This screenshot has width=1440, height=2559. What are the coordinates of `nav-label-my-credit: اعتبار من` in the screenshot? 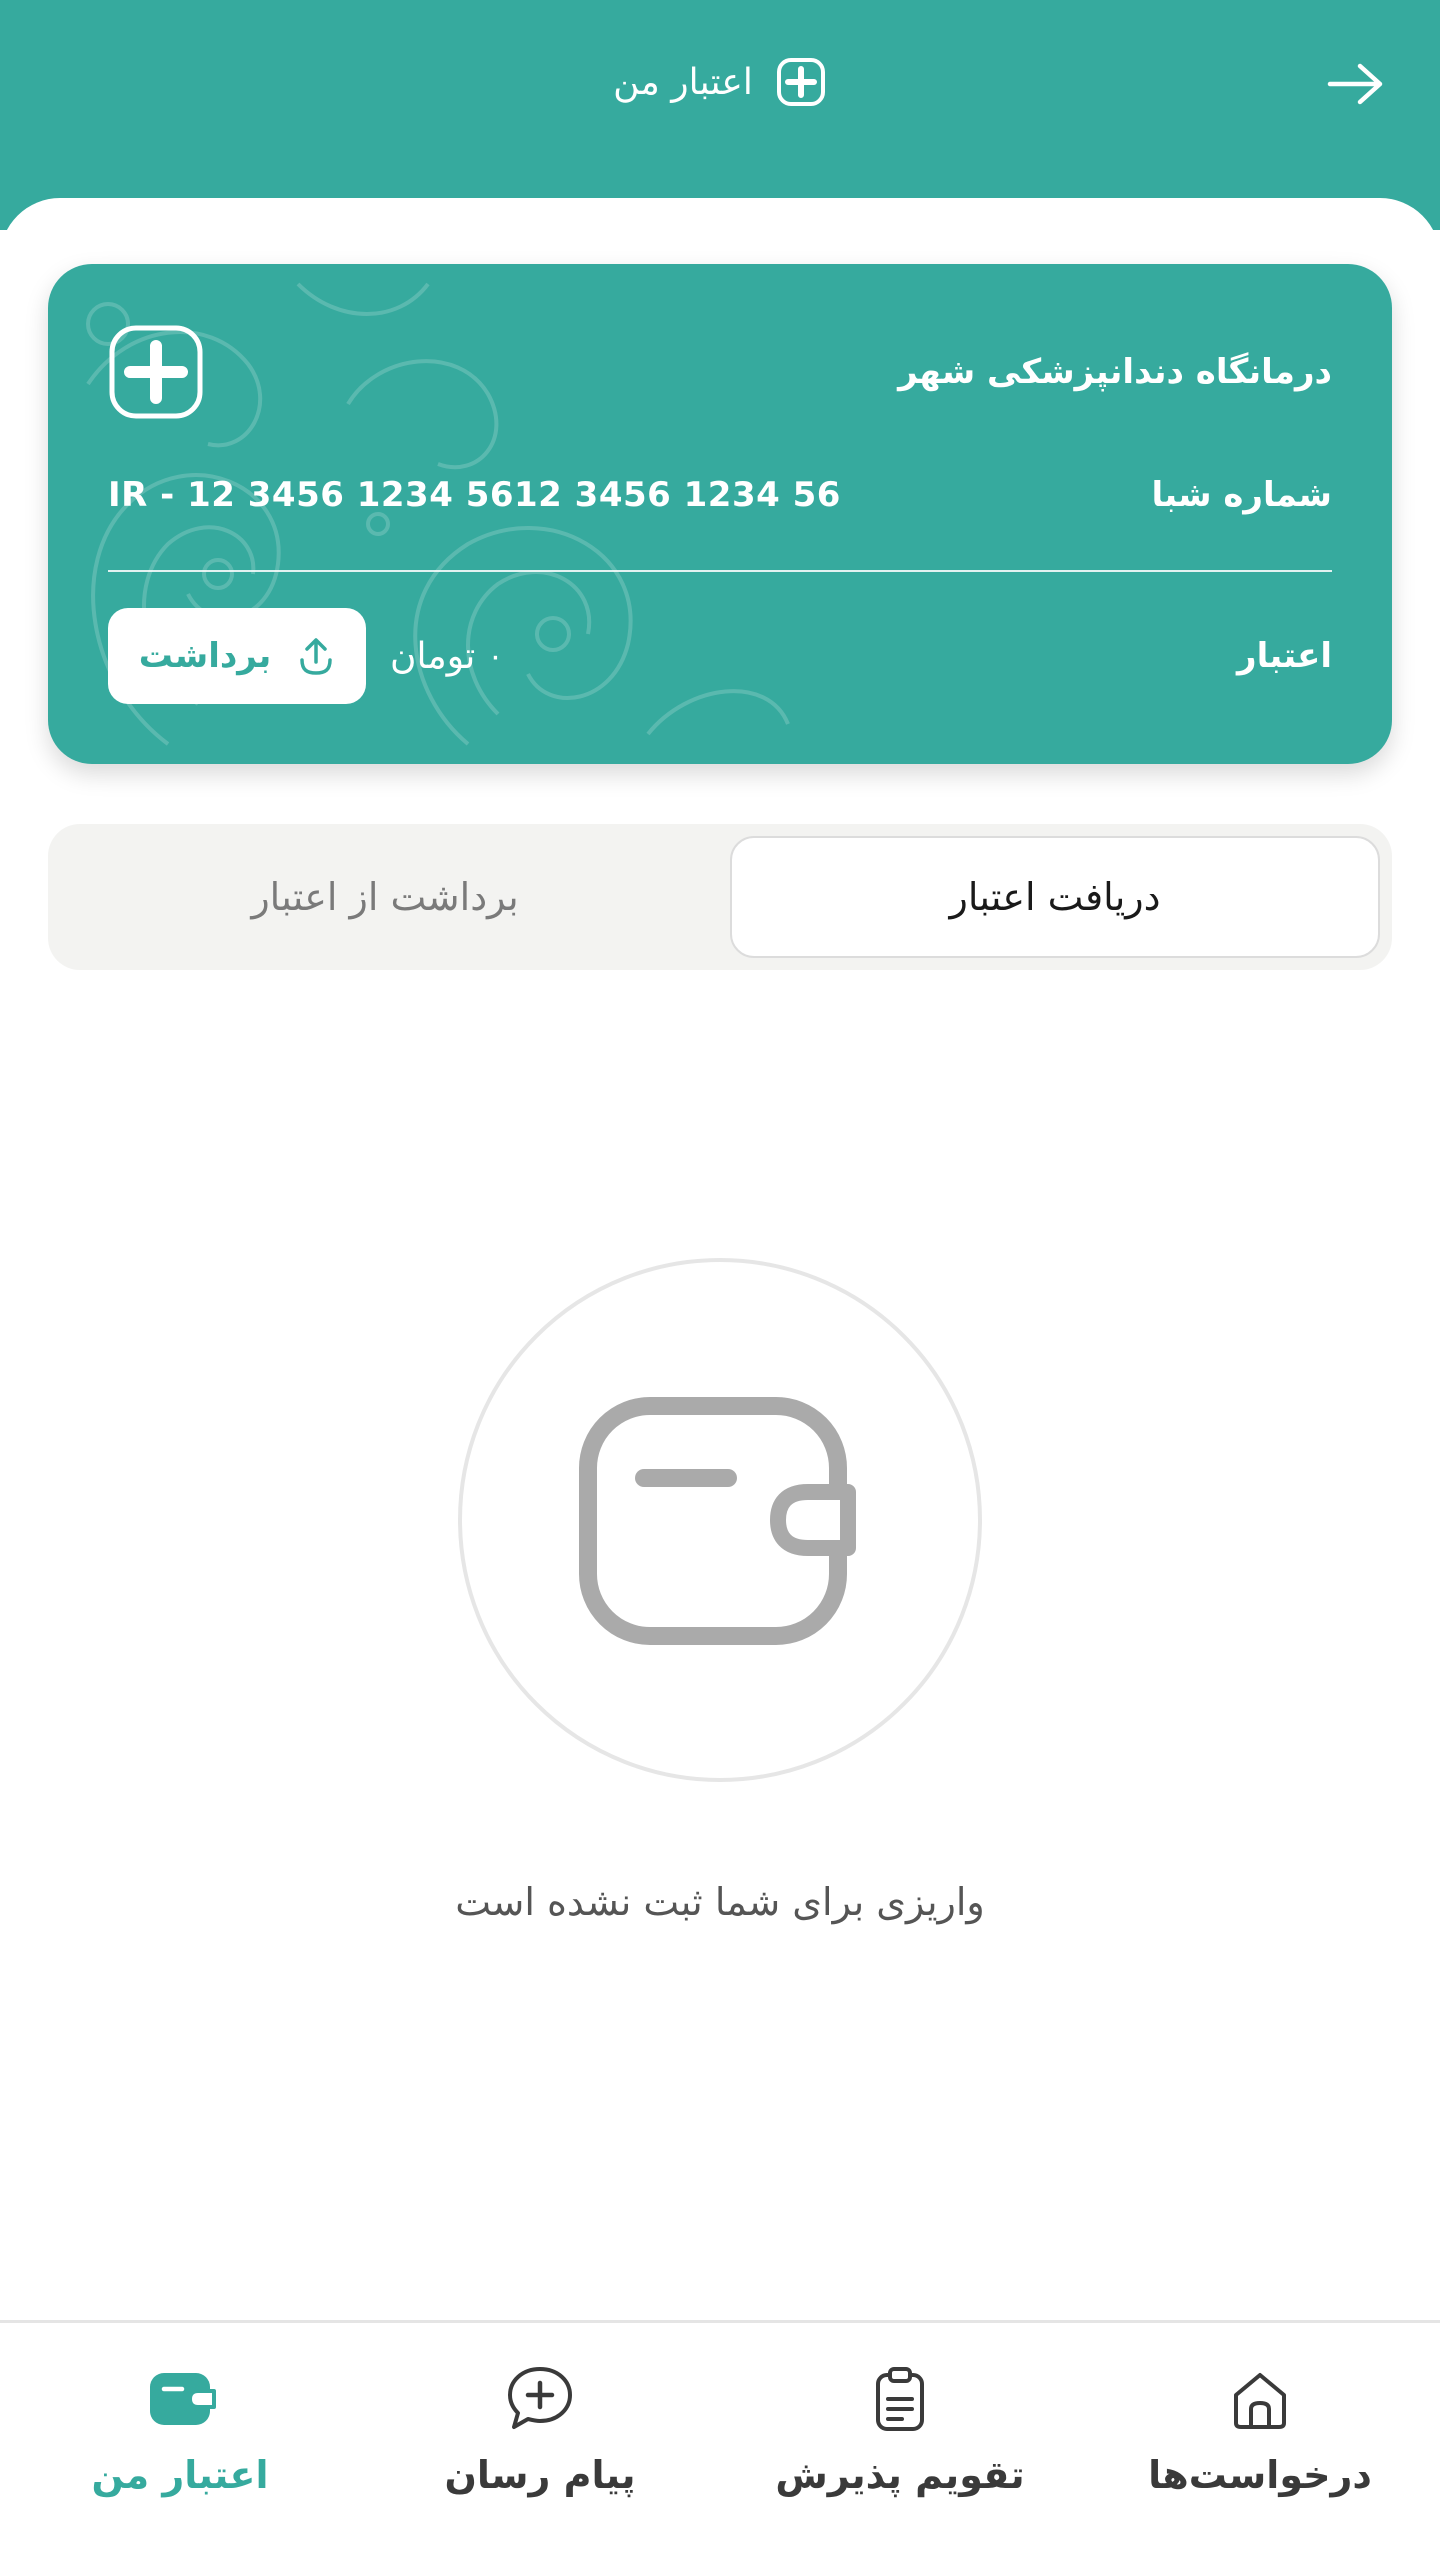 It's located at (180, 2475).